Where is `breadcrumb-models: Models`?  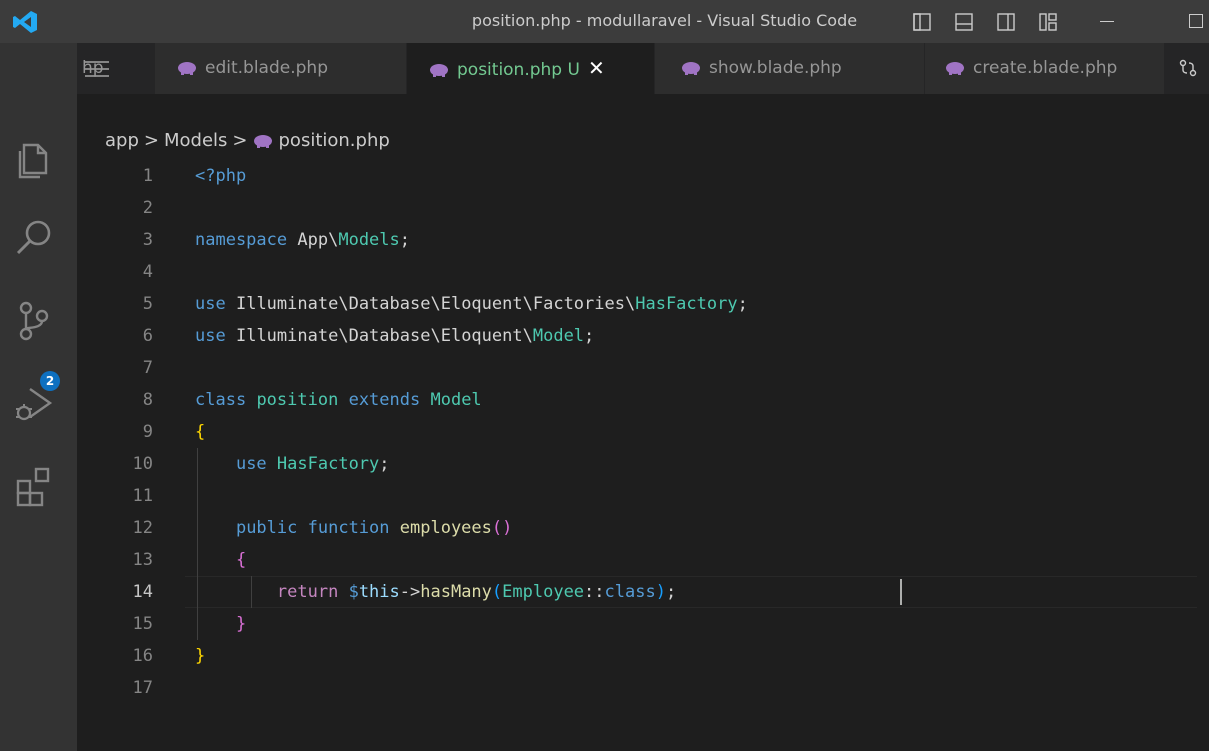 breadcrumb-models: Models is located at coordinates (195, 140).